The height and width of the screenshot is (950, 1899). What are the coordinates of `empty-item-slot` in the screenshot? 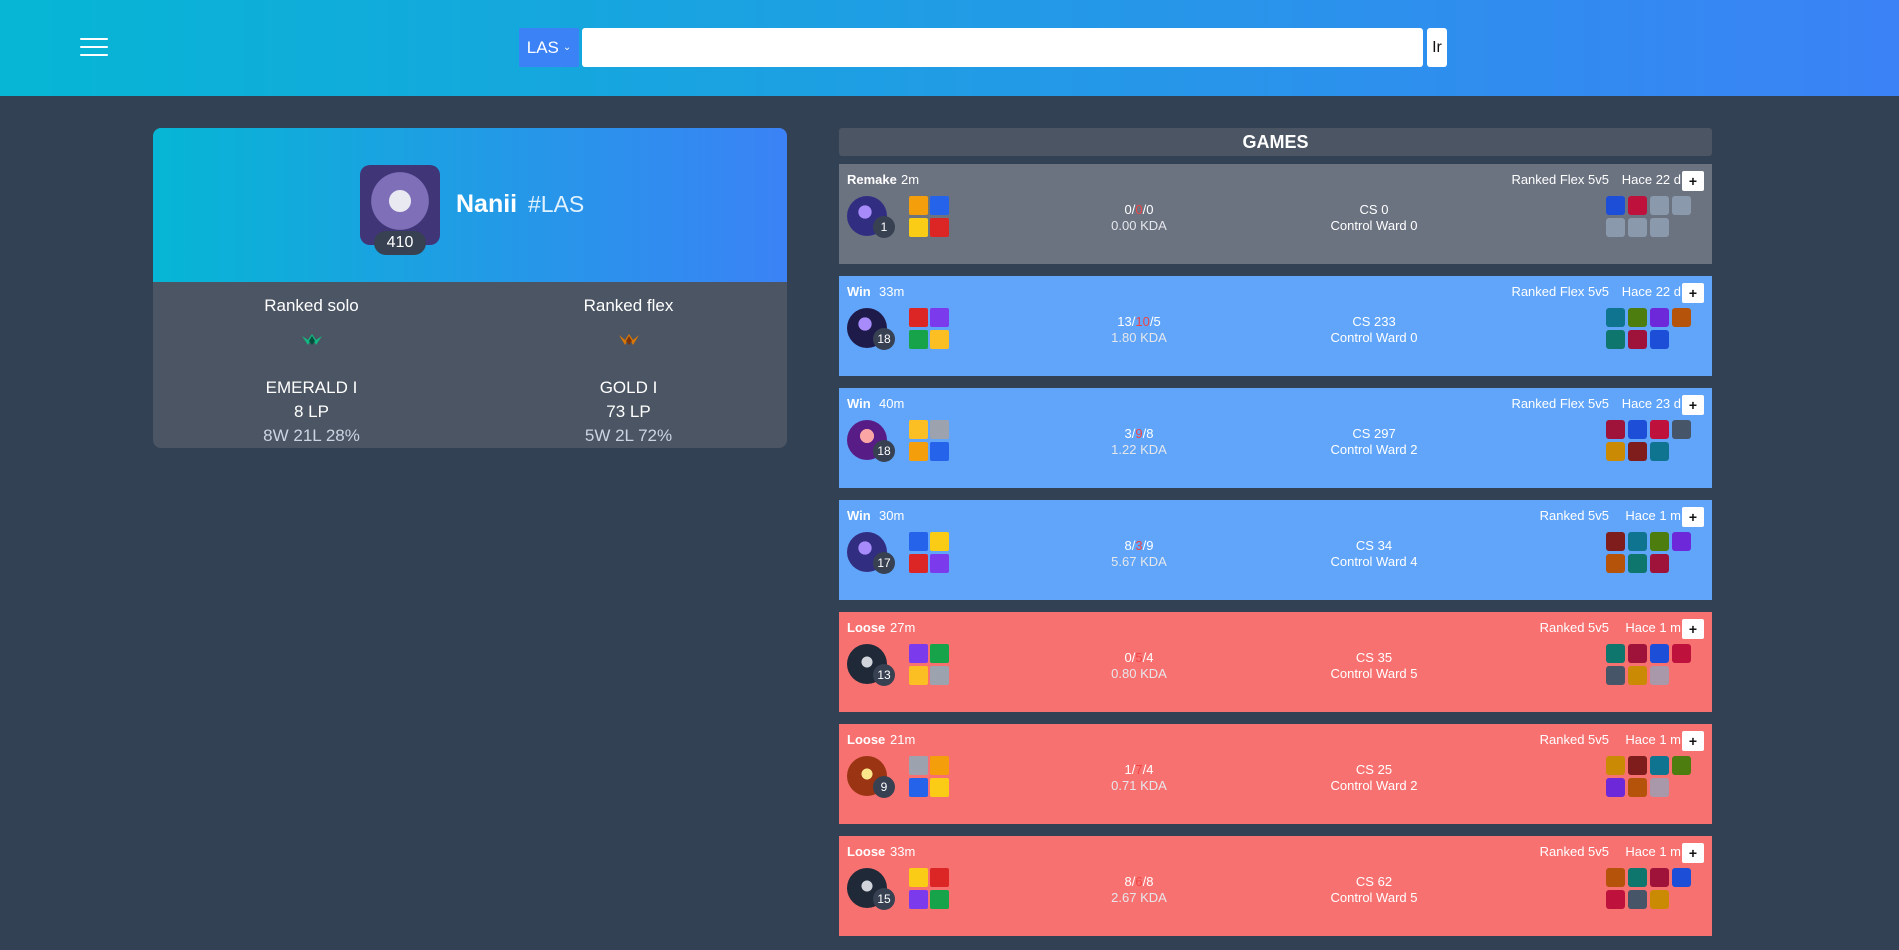 It's located at (1659, 205).